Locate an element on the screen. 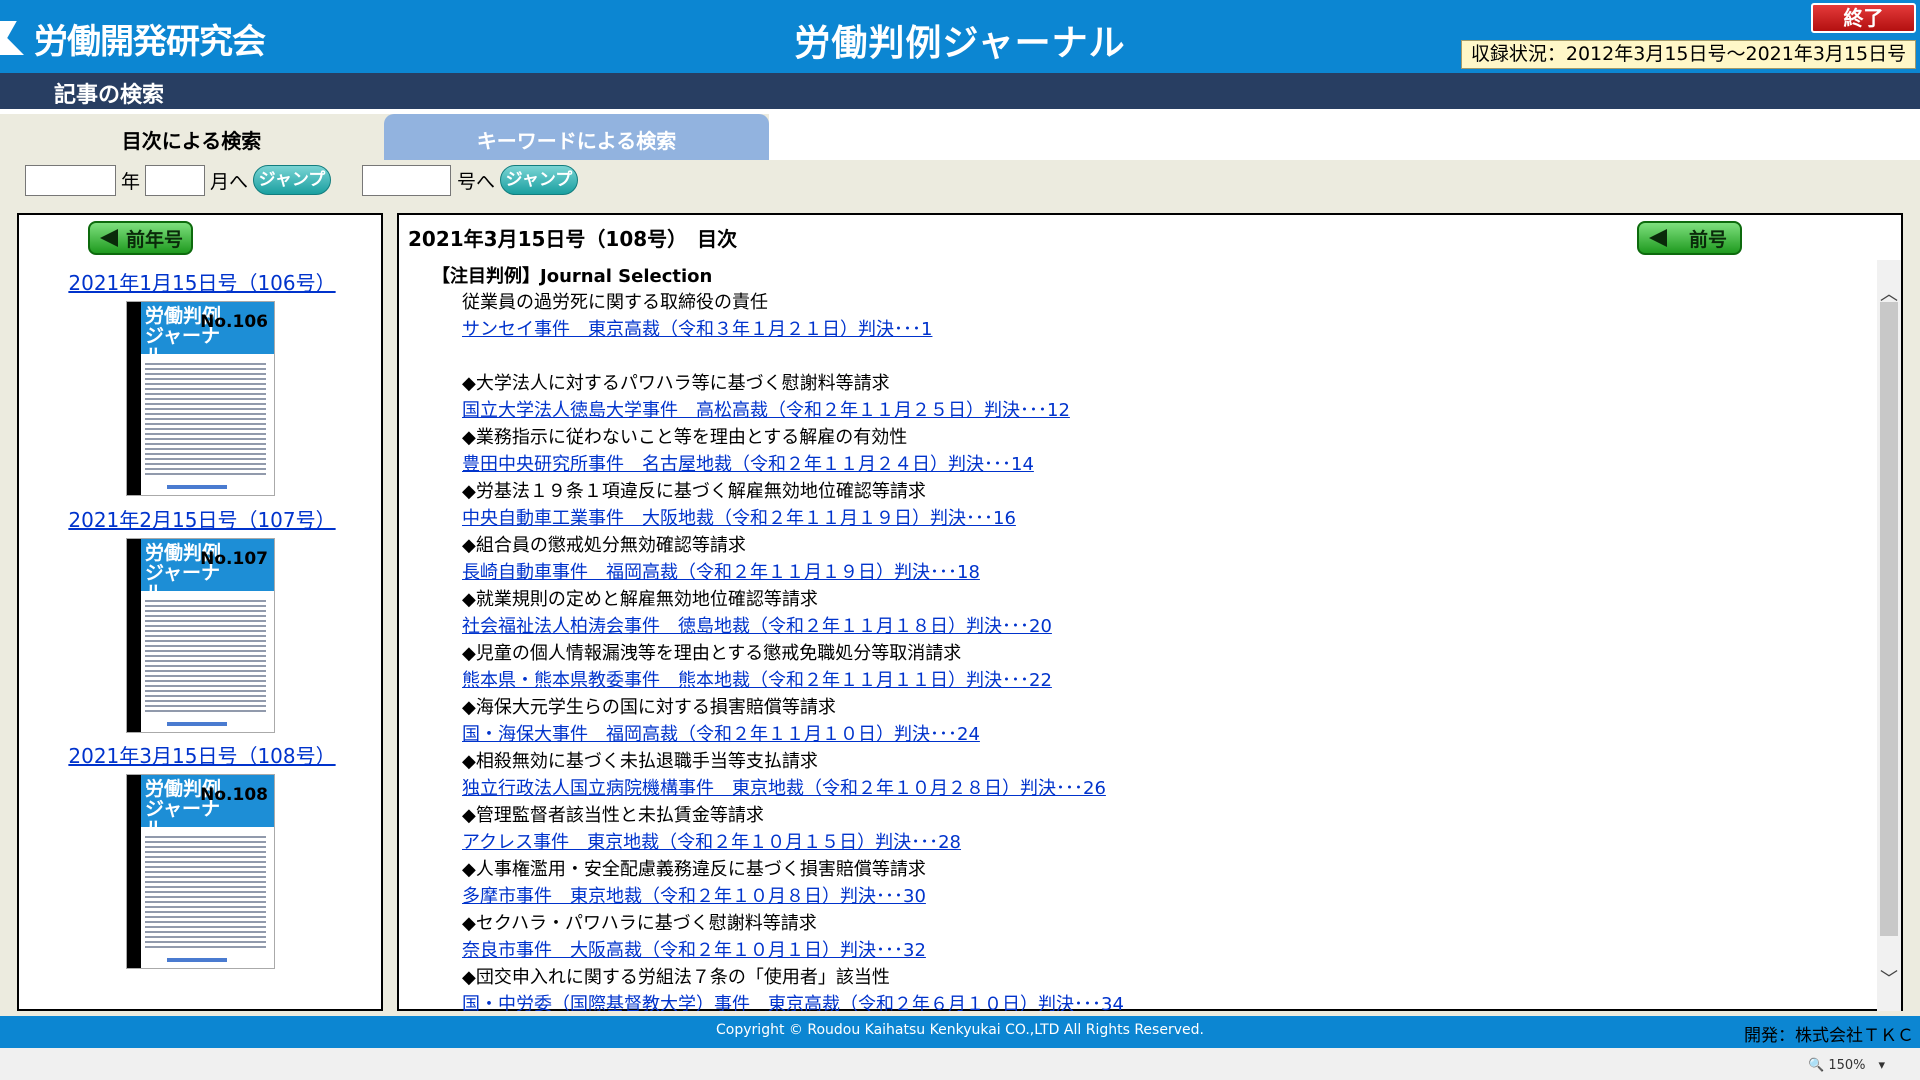 This screenshot has height=1080, width=1920. toc-row: 中央自動車工業事件 大阪地裁（令和２年１１月１９日）判決･･･16 is located at coordinates (1012, 518).